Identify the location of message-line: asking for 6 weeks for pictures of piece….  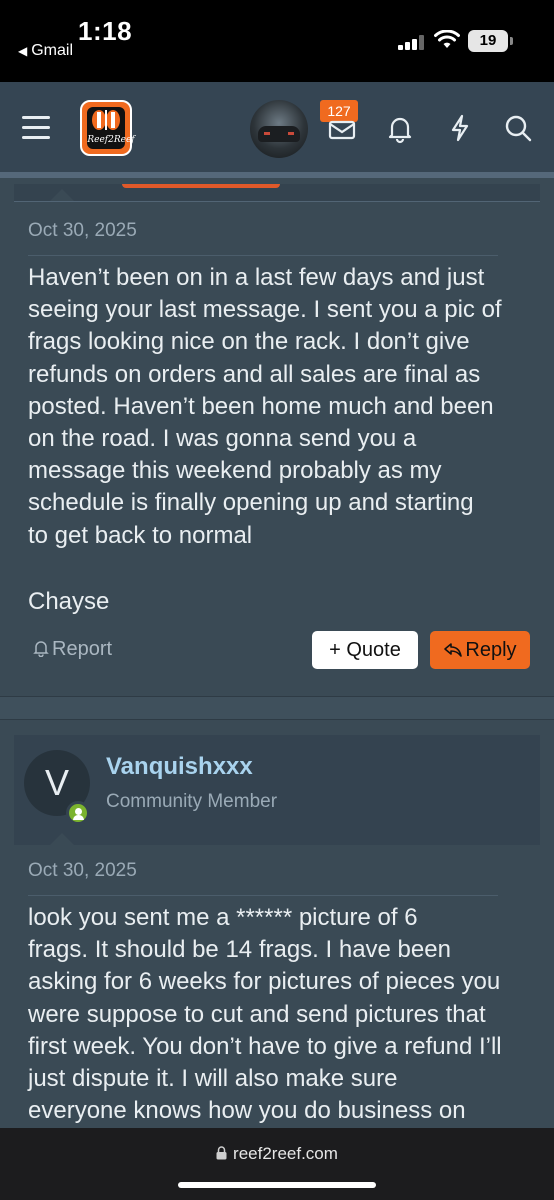
(264, 982).